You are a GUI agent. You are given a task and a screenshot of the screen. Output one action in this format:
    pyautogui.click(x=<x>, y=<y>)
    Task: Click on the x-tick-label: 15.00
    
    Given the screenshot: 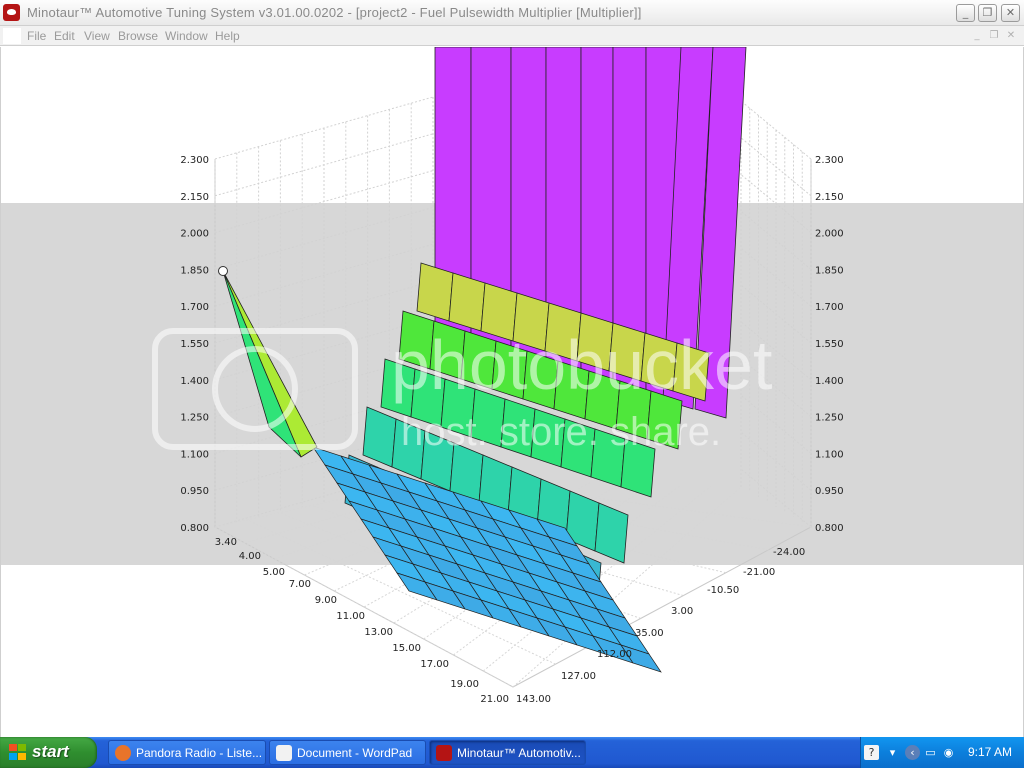 What is the action you would take?
    pyautogui.click(x=406, y=648)
    